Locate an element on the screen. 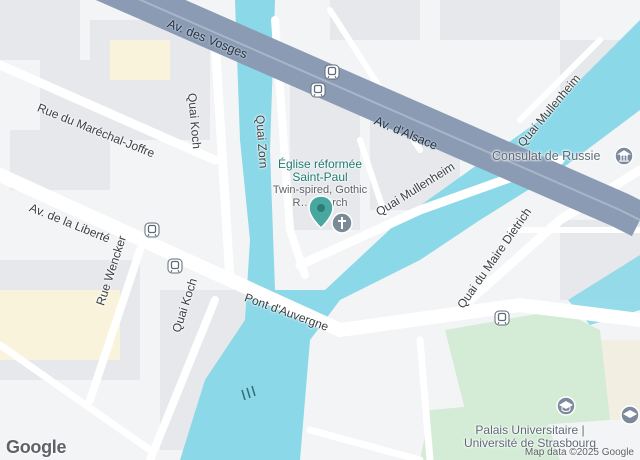 This screenshot has width=640, height=460. poi-eglise-name-2: Saint-Paul is located at coordinates (320, 177).